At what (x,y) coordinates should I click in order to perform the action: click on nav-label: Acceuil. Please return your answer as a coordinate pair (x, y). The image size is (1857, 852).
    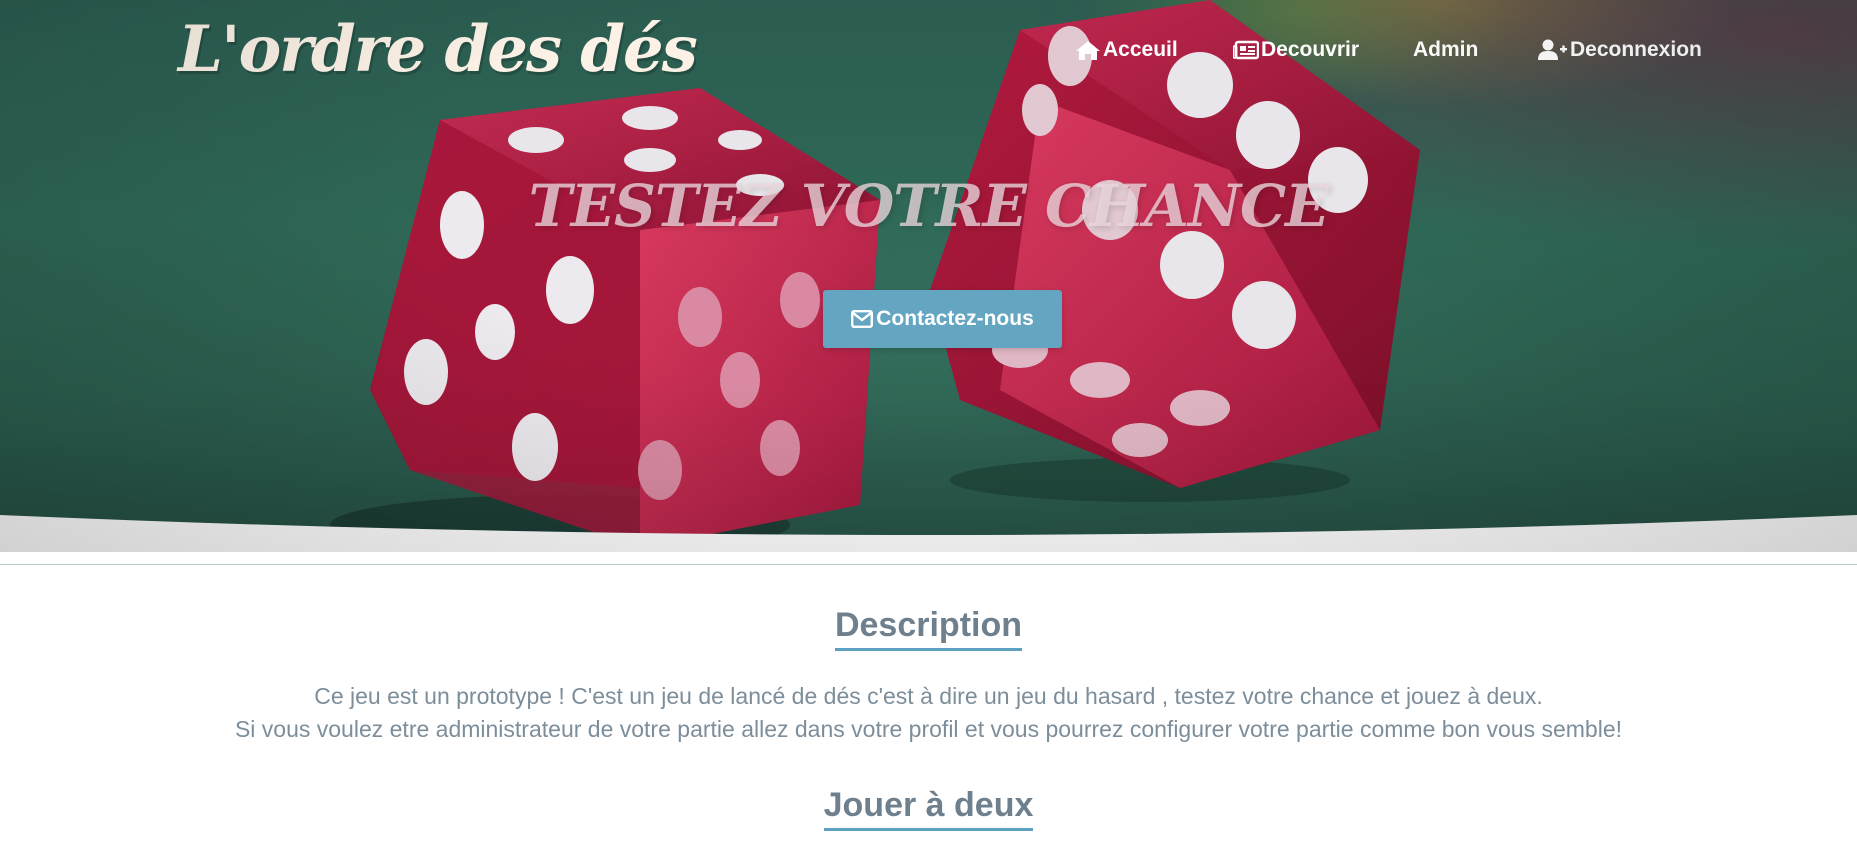
    Looking at the image, I should click on (1140, 49).